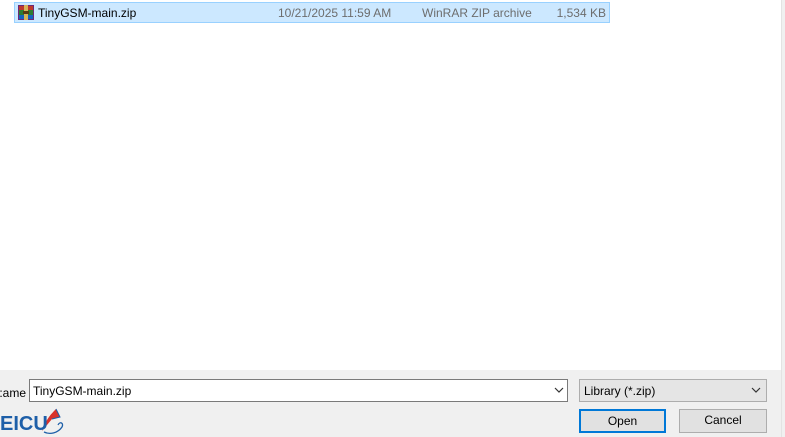 This screenshot has width=785, height=437. I want to click on filename-label: ame:, so click(13, 393).